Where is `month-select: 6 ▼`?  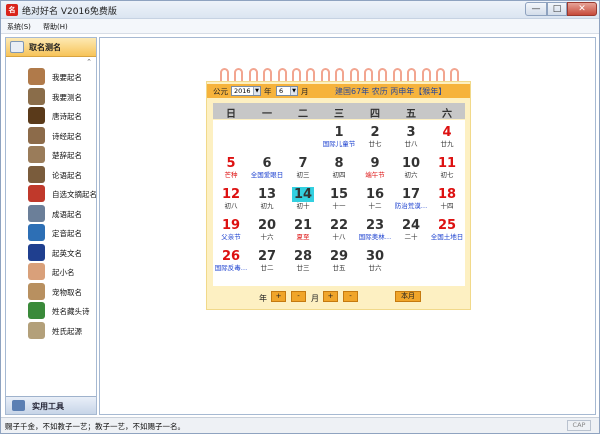 month-select: 6 ▼ is located at coordinates (287, 91).